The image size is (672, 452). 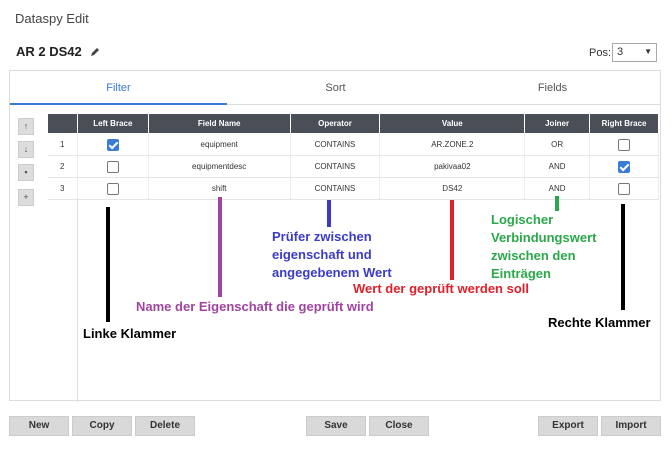 I want to click on delete-row-button: ▪, so click(x=26, y=172).